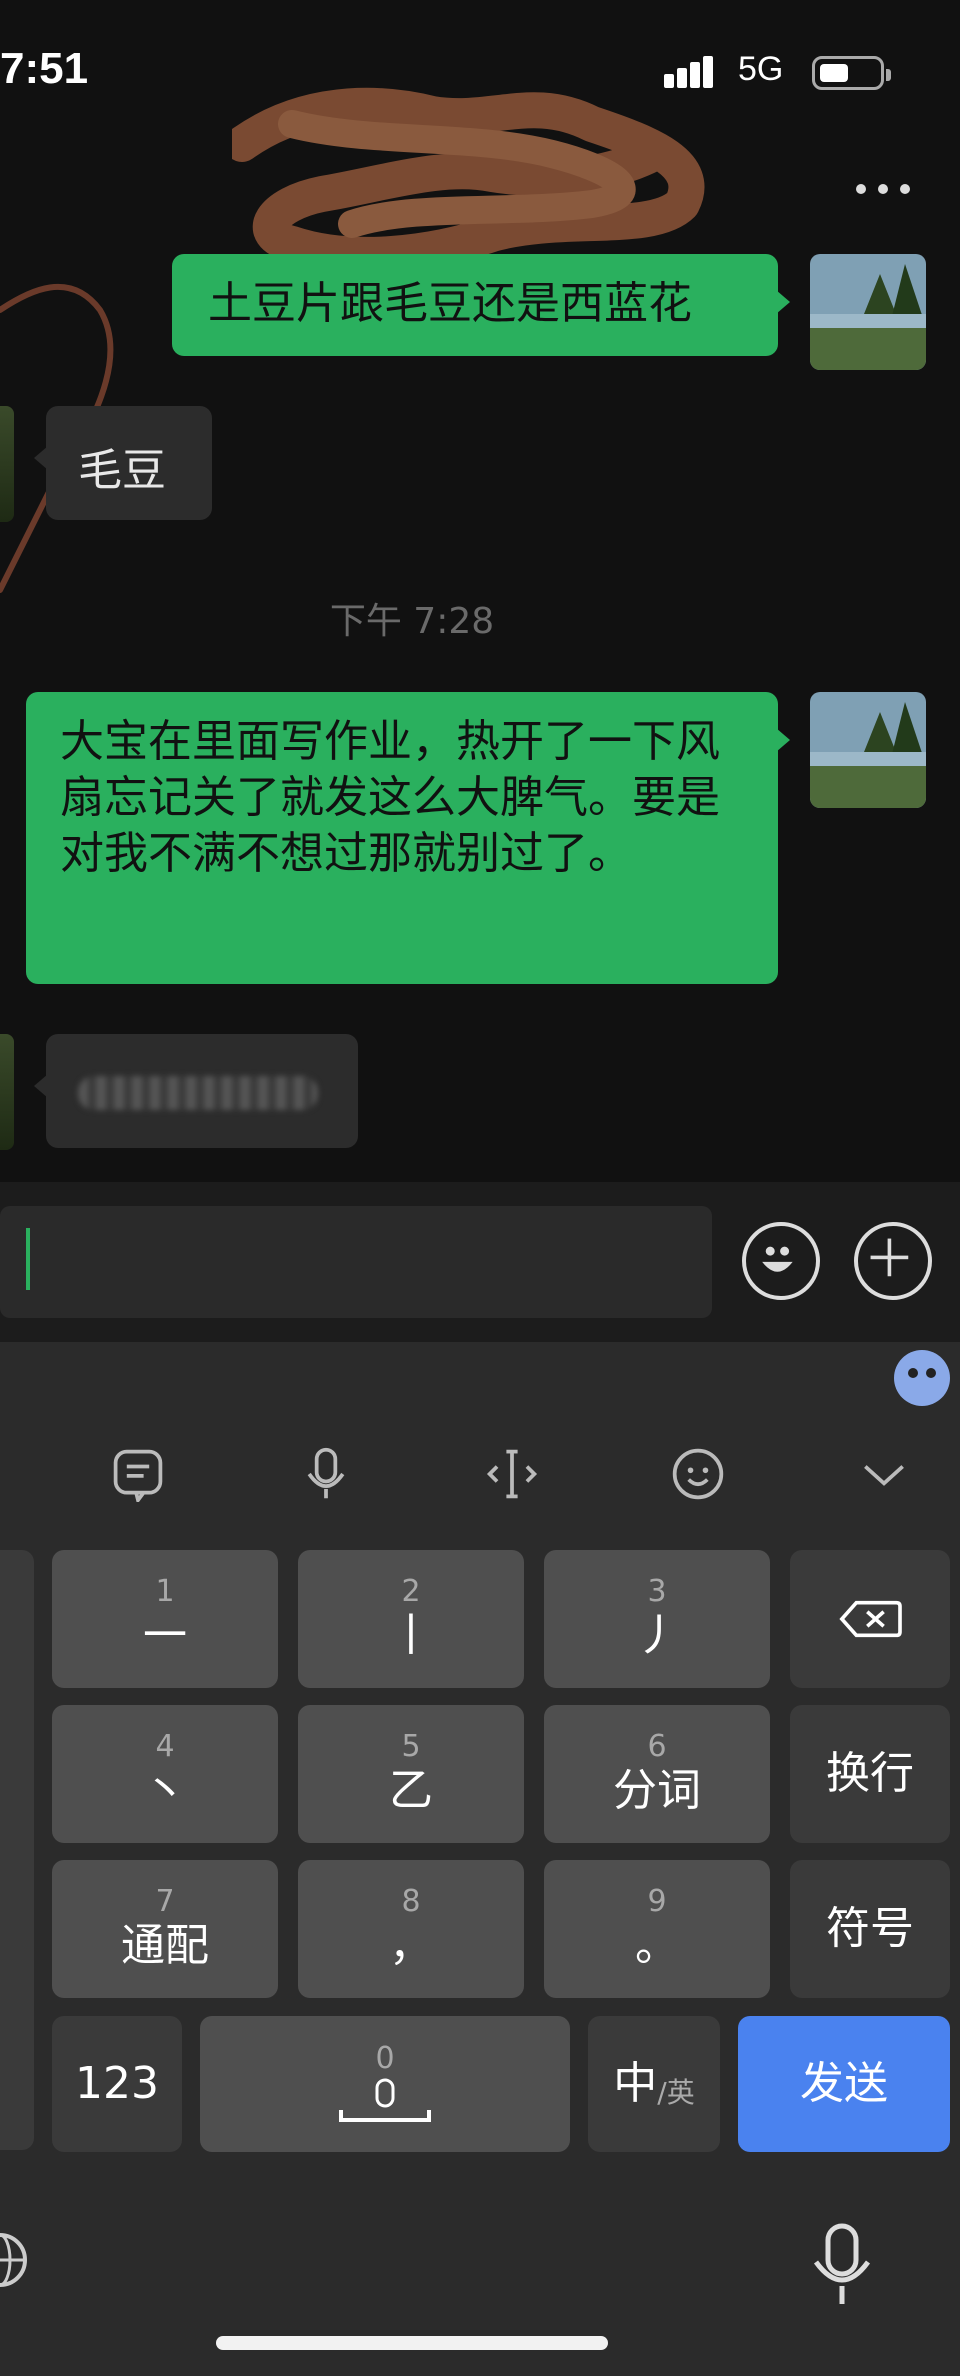 This screenshot has width=960, height=2376. I want to click on home-indicator, so click(412, 2343).